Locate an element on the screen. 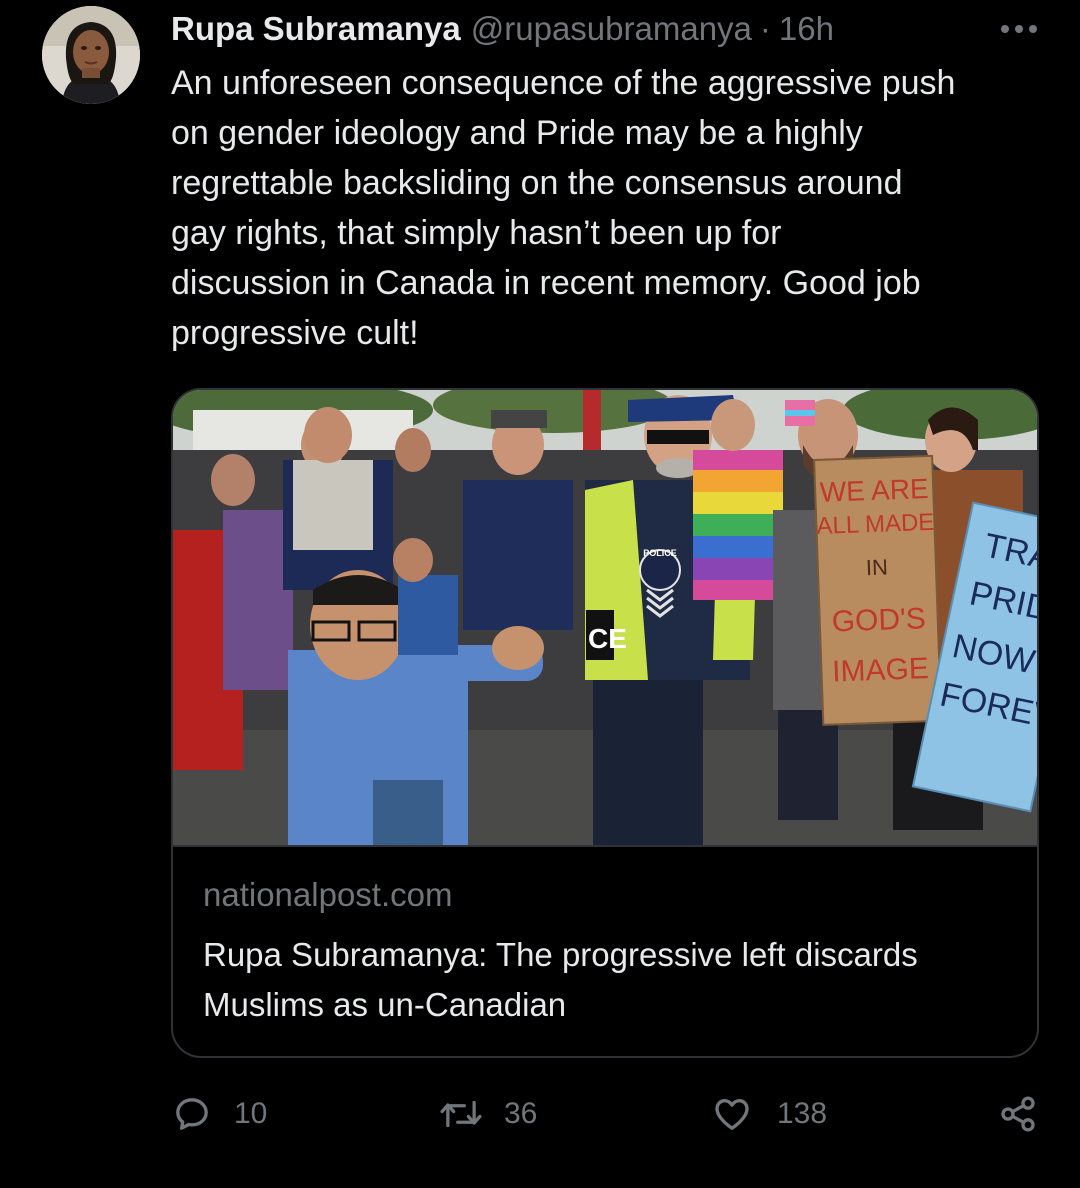 This screenshot has width=1080, height=1188. share-button is located at coordinates (1018, 1114).